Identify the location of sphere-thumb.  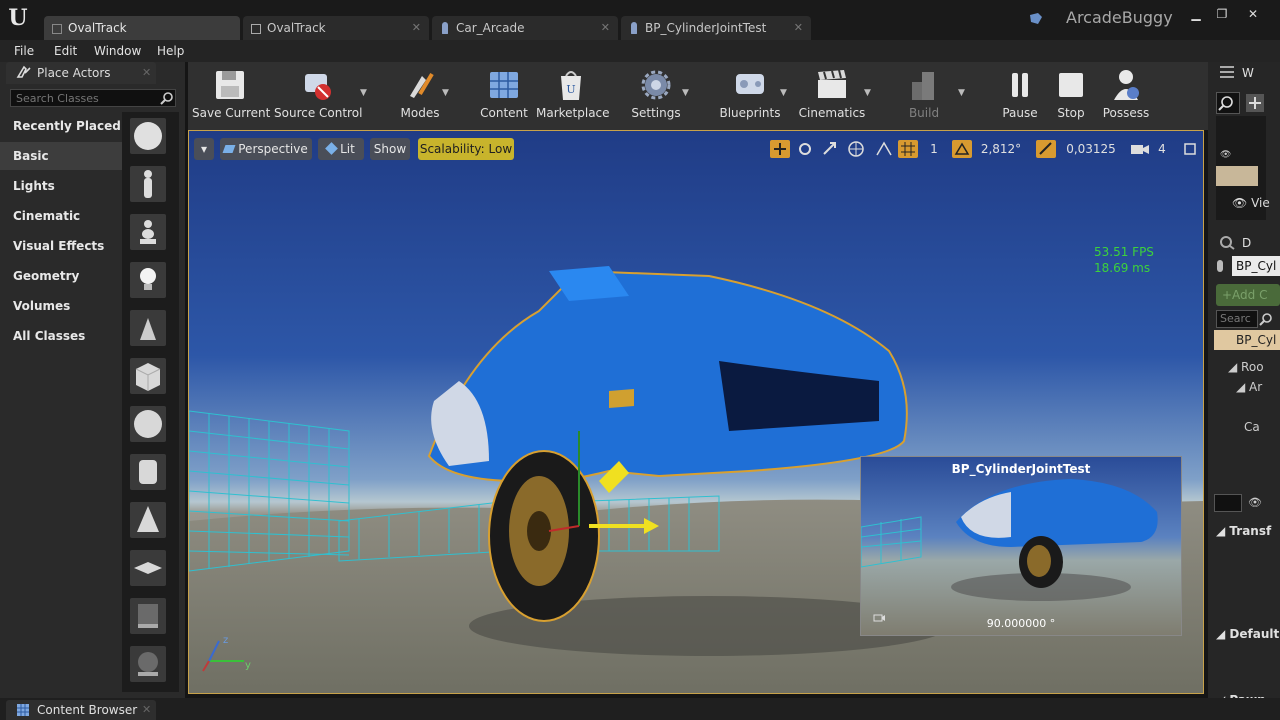
(148, 424).